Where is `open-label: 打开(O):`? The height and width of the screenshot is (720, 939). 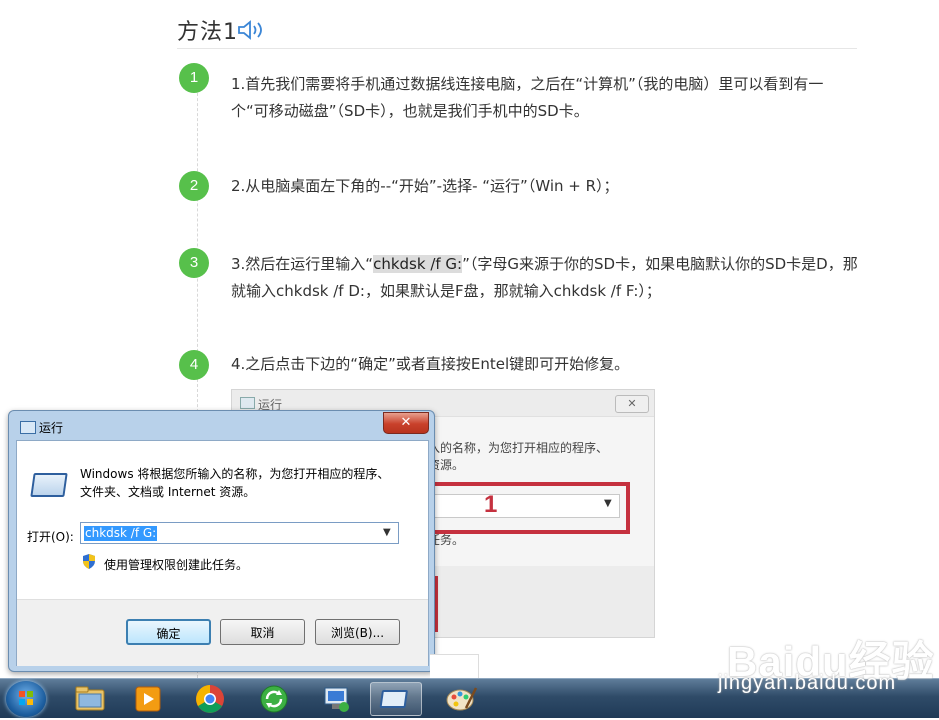 open-label: 打开(O): is located at coordinates (50, 537).